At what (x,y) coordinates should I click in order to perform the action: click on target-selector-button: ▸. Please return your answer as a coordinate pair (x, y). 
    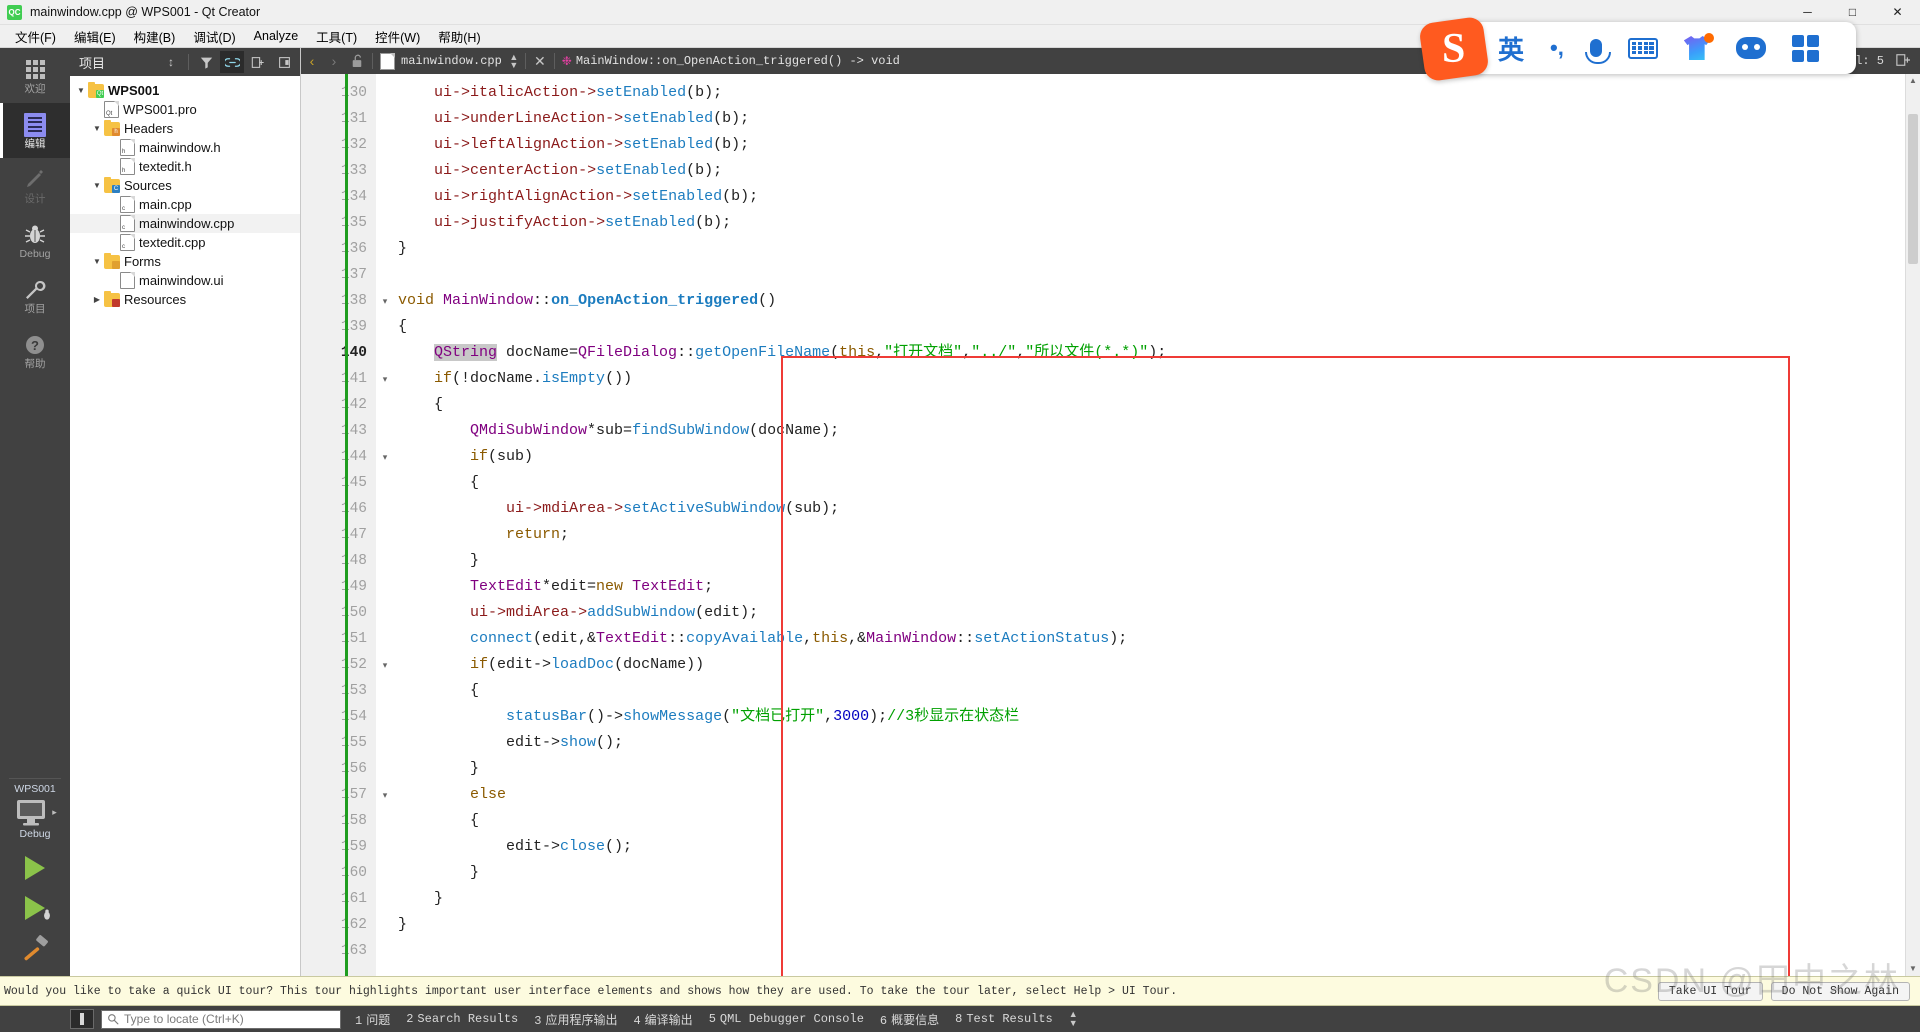
    Looking at the image, I should click on (35, 812).